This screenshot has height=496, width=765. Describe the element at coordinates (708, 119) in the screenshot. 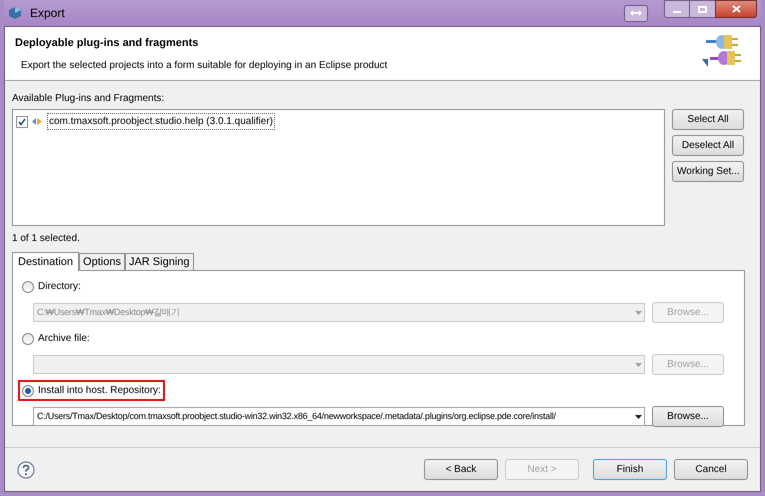

I see `button: Select All` at that location.